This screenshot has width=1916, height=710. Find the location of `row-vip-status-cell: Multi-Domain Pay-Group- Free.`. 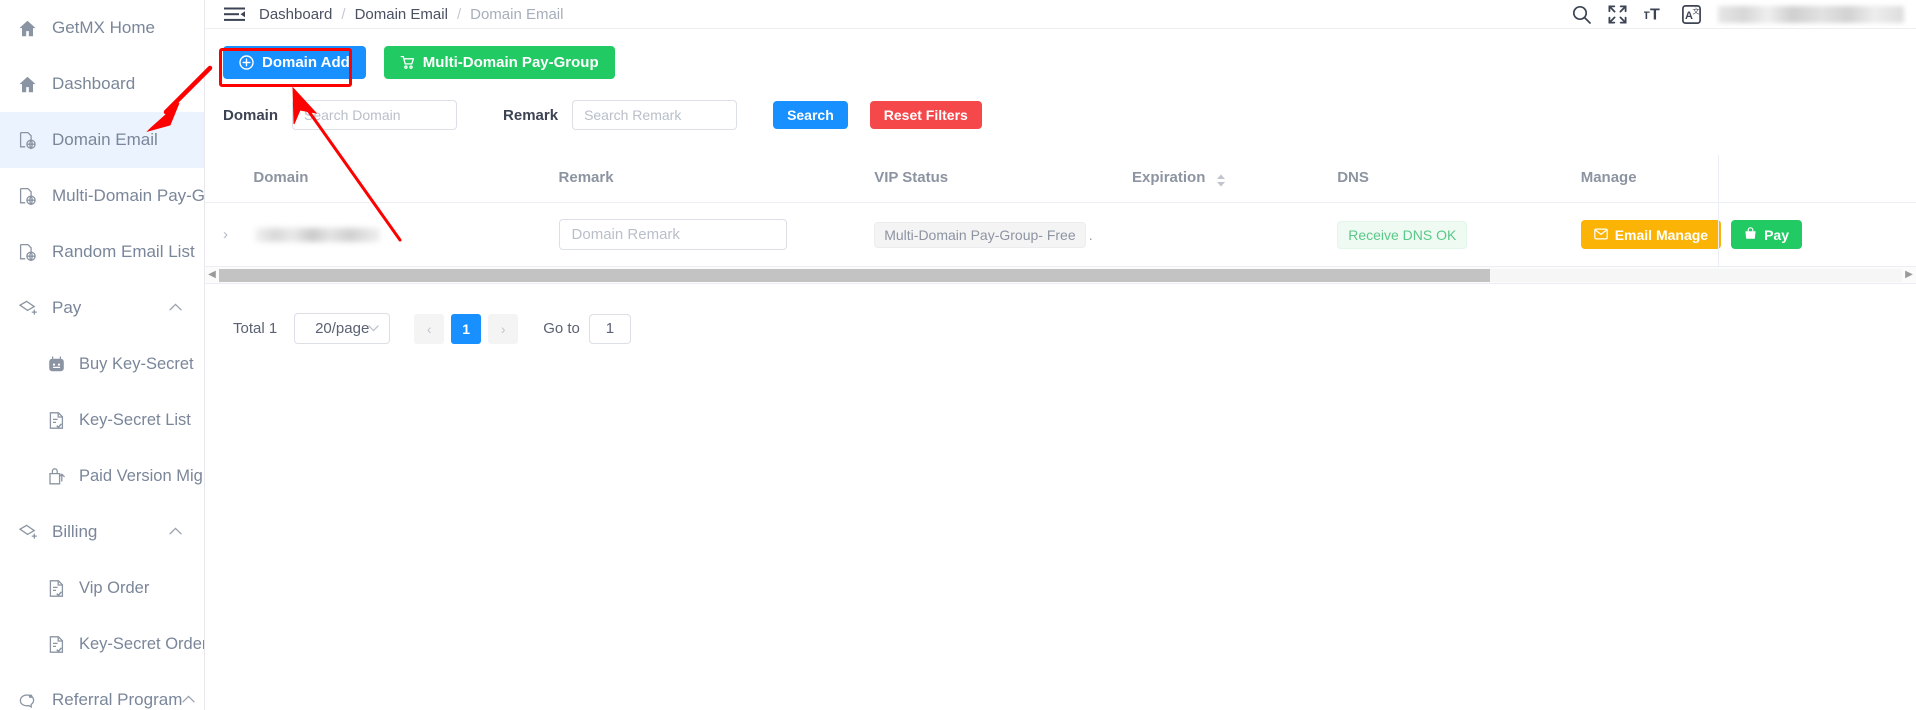

row-vip-status-cell: Multi-Domain Pay-Group- Free. is located at coordinates (1003, 234).